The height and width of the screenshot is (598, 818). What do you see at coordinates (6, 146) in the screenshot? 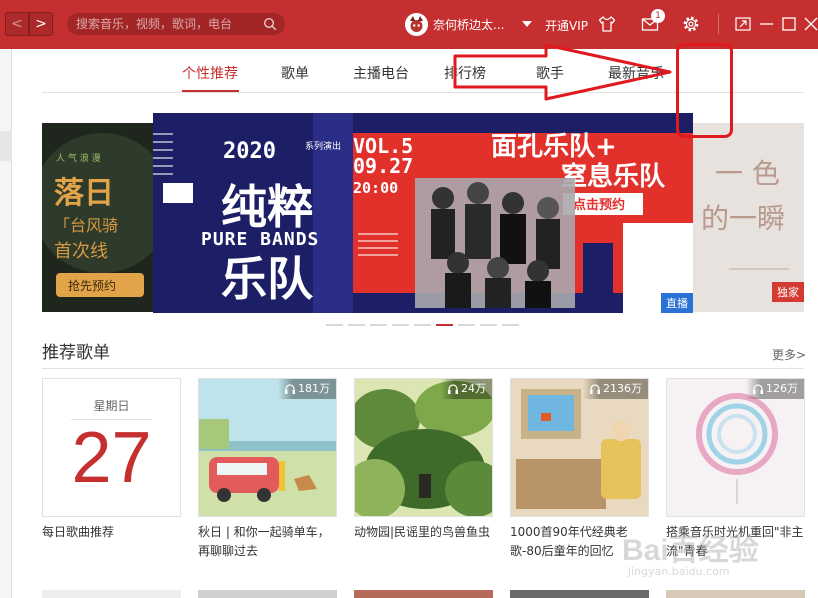
I see `sidebar-selected-item` at bounding box center [6, 146].